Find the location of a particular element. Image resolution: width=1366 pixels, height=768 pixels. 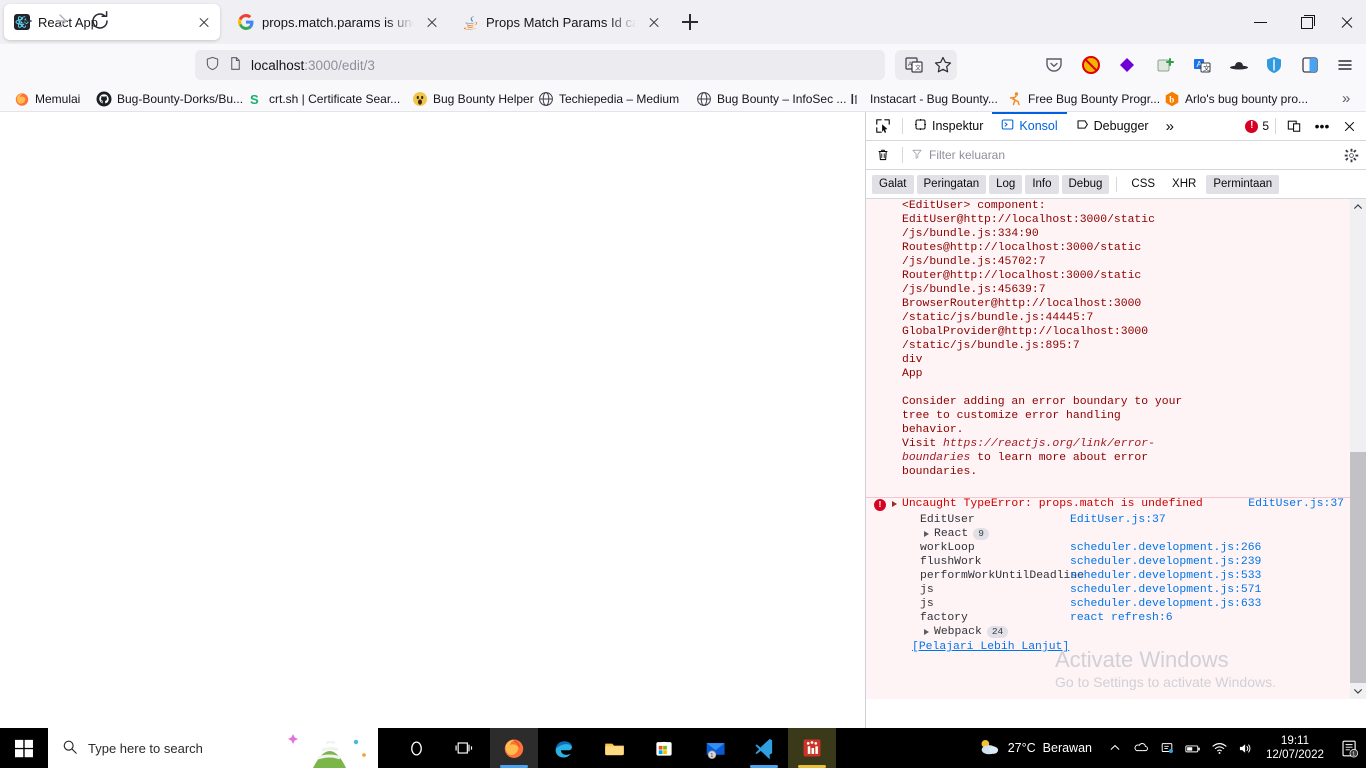

stack-frame: js scheduler.development.js:633 is located at coordinates (1135, 604).